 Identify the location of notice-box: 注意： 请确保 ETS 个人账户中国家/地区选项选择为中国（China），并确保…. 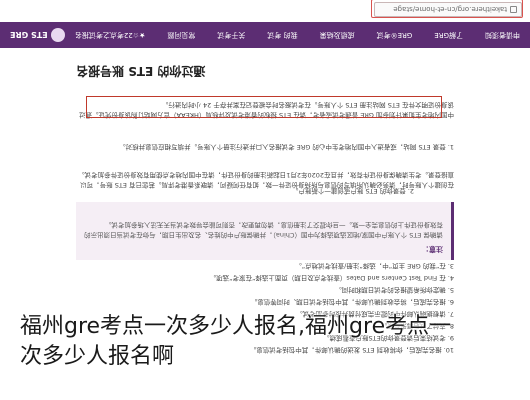
(265, 231).